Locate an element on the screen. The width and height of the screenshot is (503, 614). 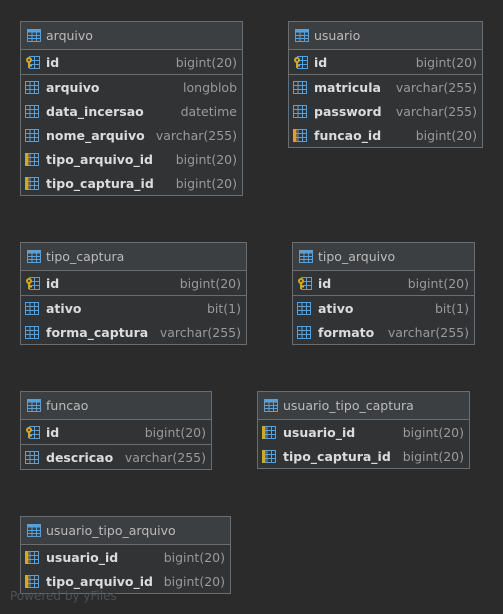
column-name: password is located at coordinates (348, 111).